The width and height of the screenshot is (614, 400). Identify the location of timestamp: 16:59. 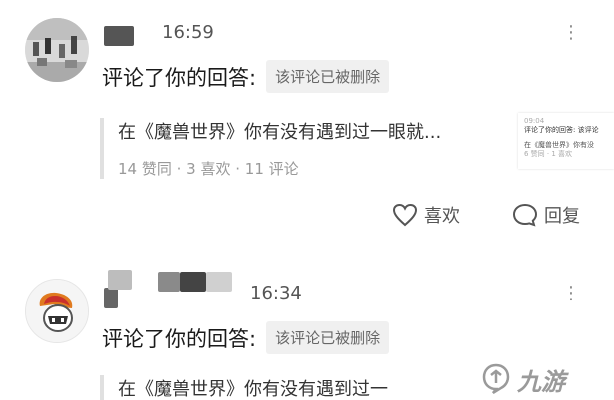
(188, 32).